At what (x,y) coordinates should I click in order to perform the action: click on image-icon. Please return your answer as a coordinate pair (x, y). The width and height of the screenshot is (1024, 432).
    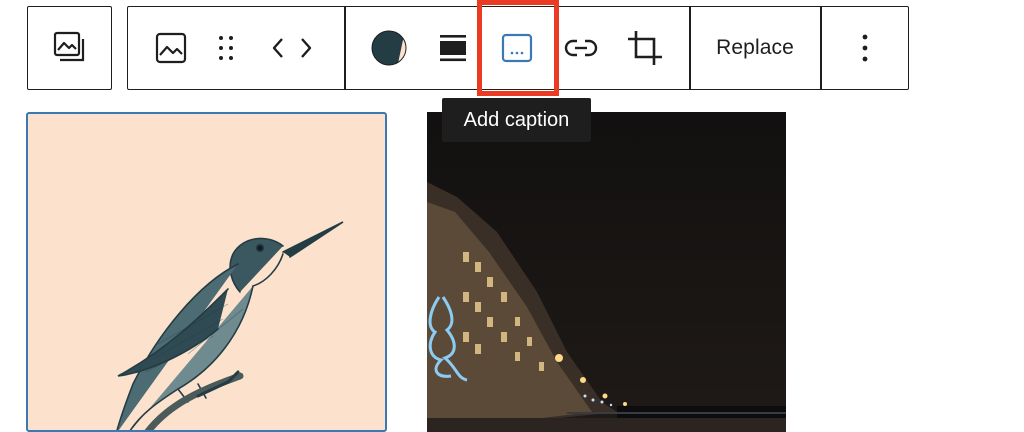
    Looking at the image, I should click on (171, 48).